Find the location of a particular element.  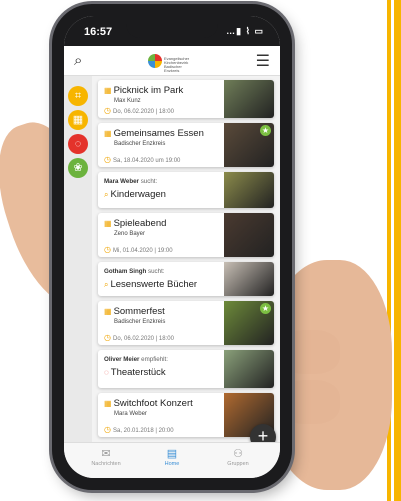

card-datetime-text: Sa, 20.01.2018 | 20:00 is located at coordinates (143, 431).